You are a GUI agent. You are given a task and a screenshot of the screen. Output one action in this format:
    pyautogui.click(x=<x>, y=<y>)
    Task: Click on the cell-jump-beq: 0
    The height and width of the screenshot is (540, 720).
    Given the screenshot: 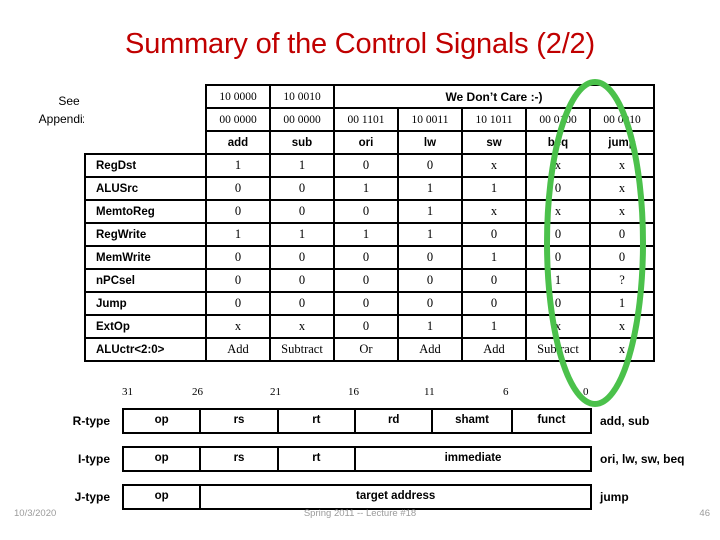 What is the action you would take?
    pyautogui.click(x=558, y=303)
    